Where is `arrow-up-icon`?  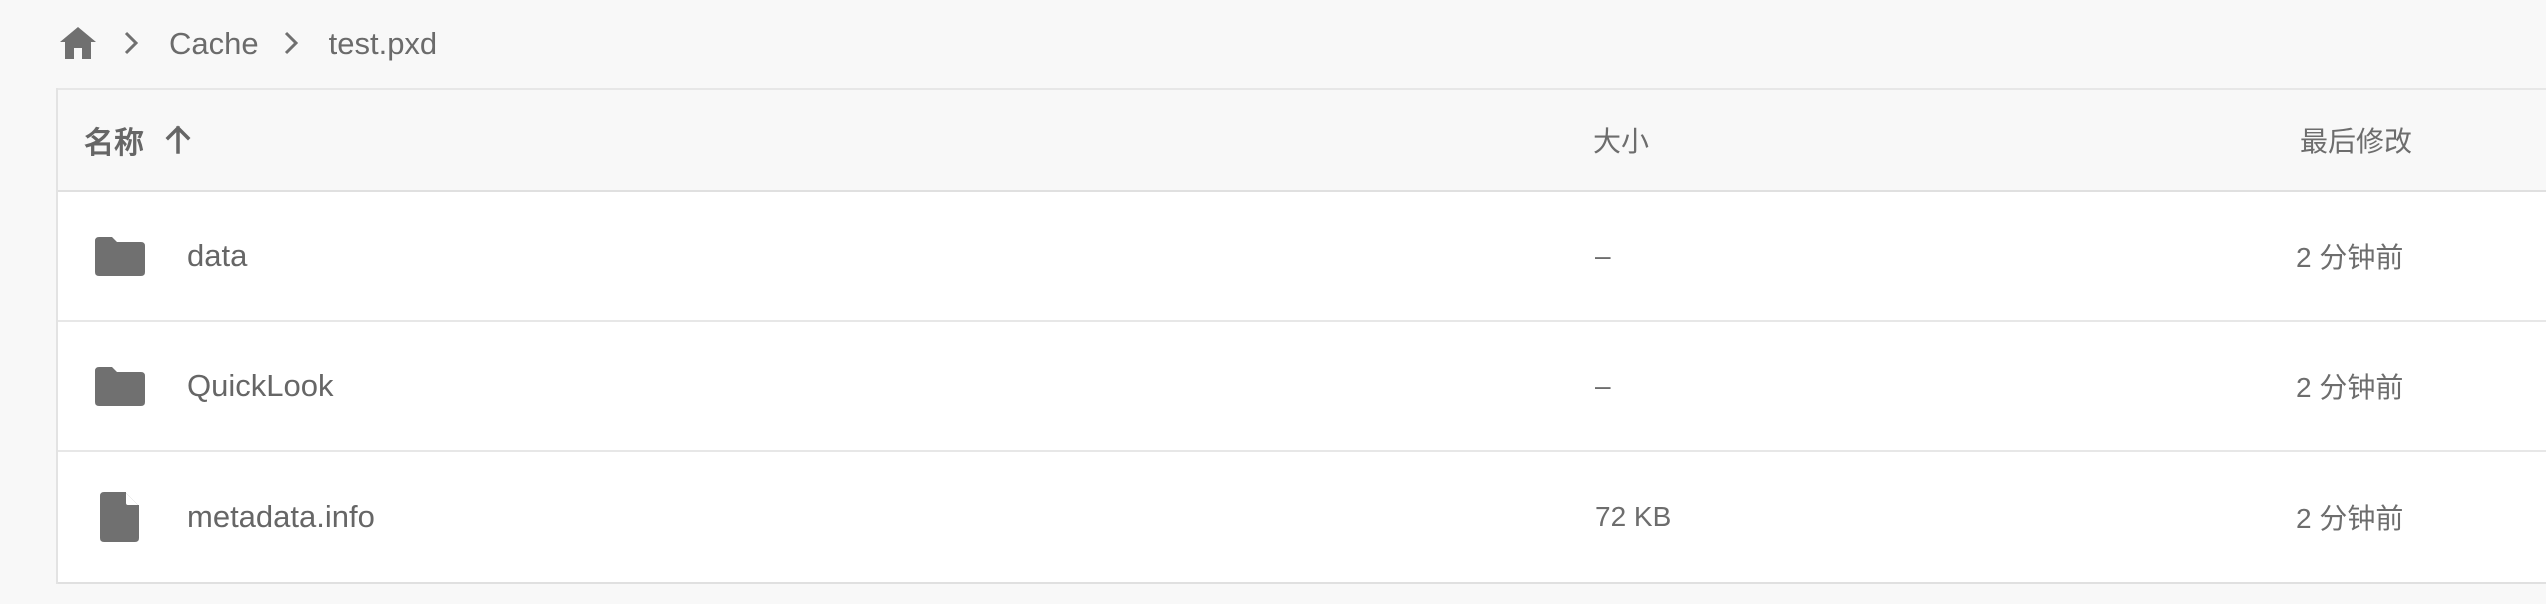
arrow-up-icon is located at coordinates (178, 140).